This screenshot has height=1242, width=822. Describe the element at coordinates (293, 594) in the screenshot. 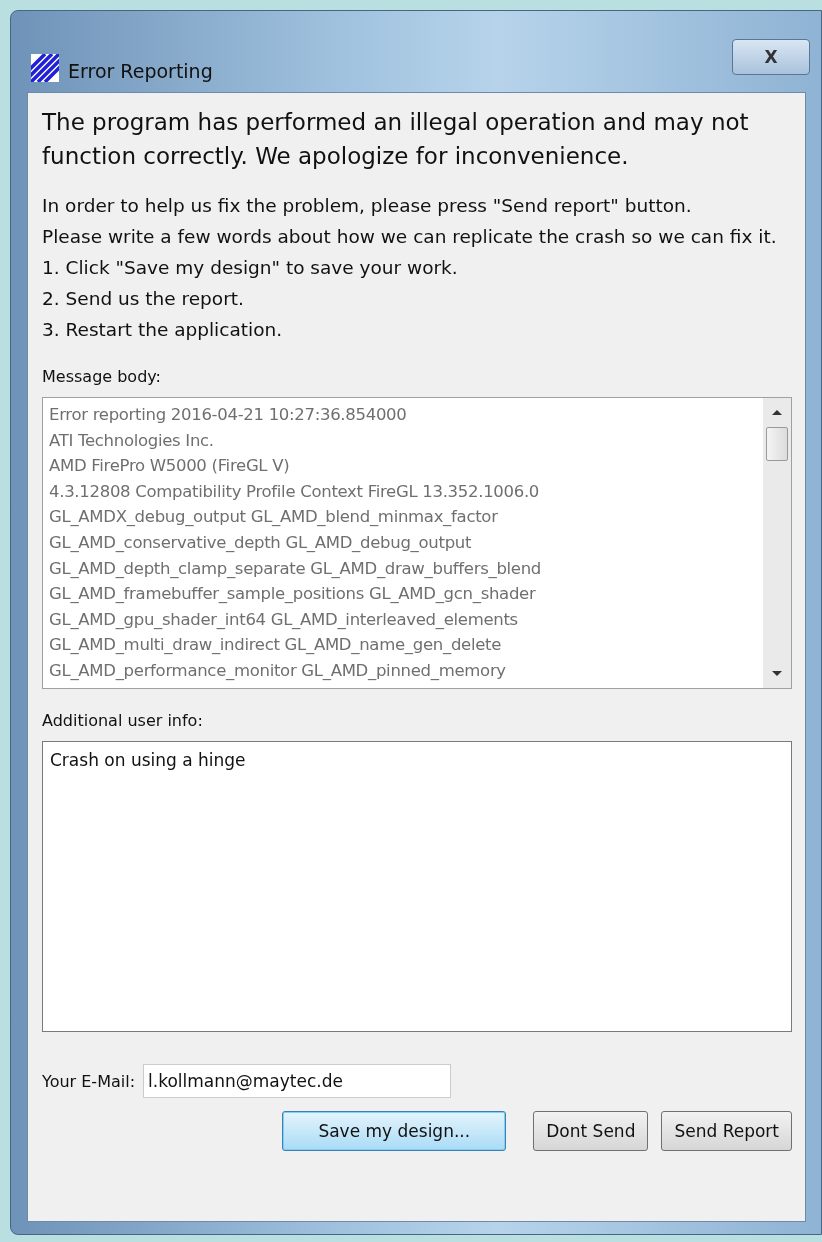

I see `log-line: GL_AMD_framebuffer_sample_positions GL_AMD_gcn_shader` at that location.